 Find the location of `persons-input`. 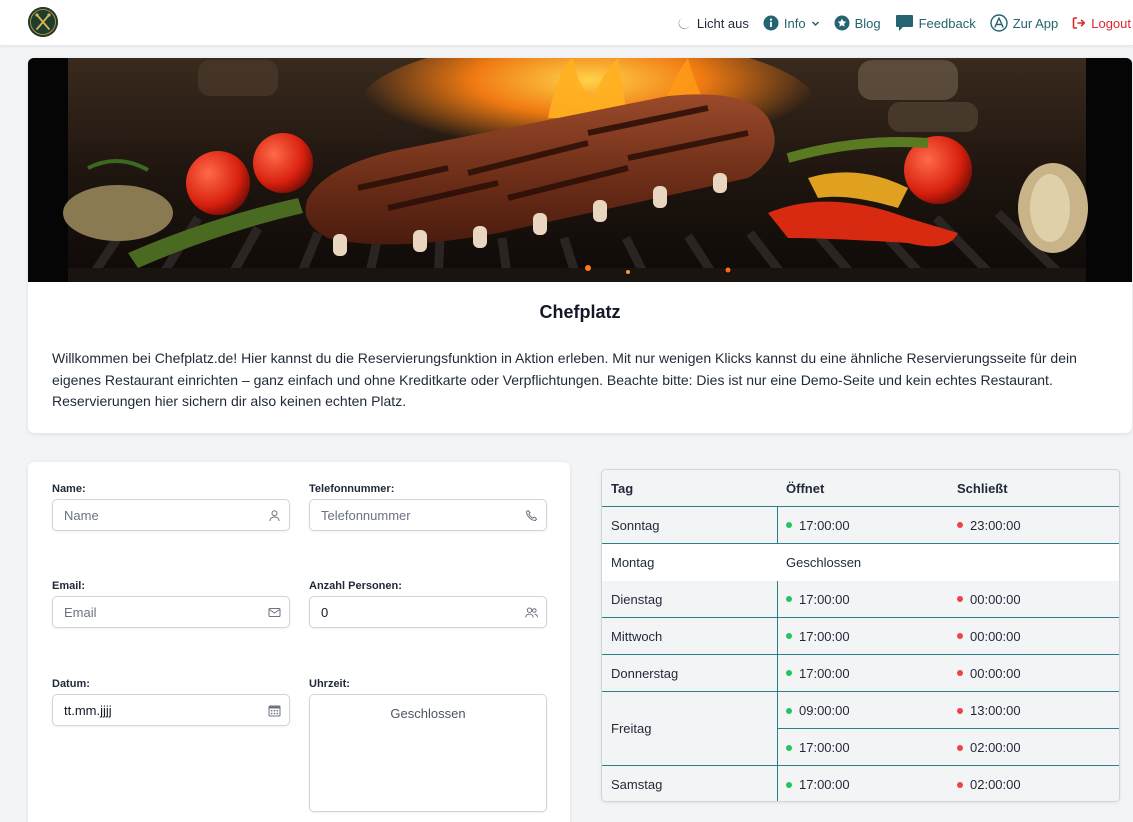

persons-input is located at coordinates (428, 612).